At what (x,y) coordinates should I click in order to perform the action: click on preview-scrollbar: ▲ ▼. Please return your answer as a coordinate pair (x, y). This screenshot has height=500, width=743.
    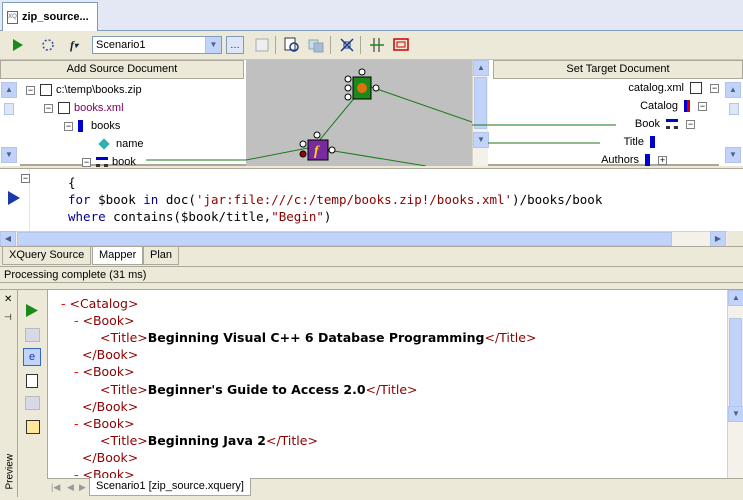
    Looking at the image, I should click on (735, 384).